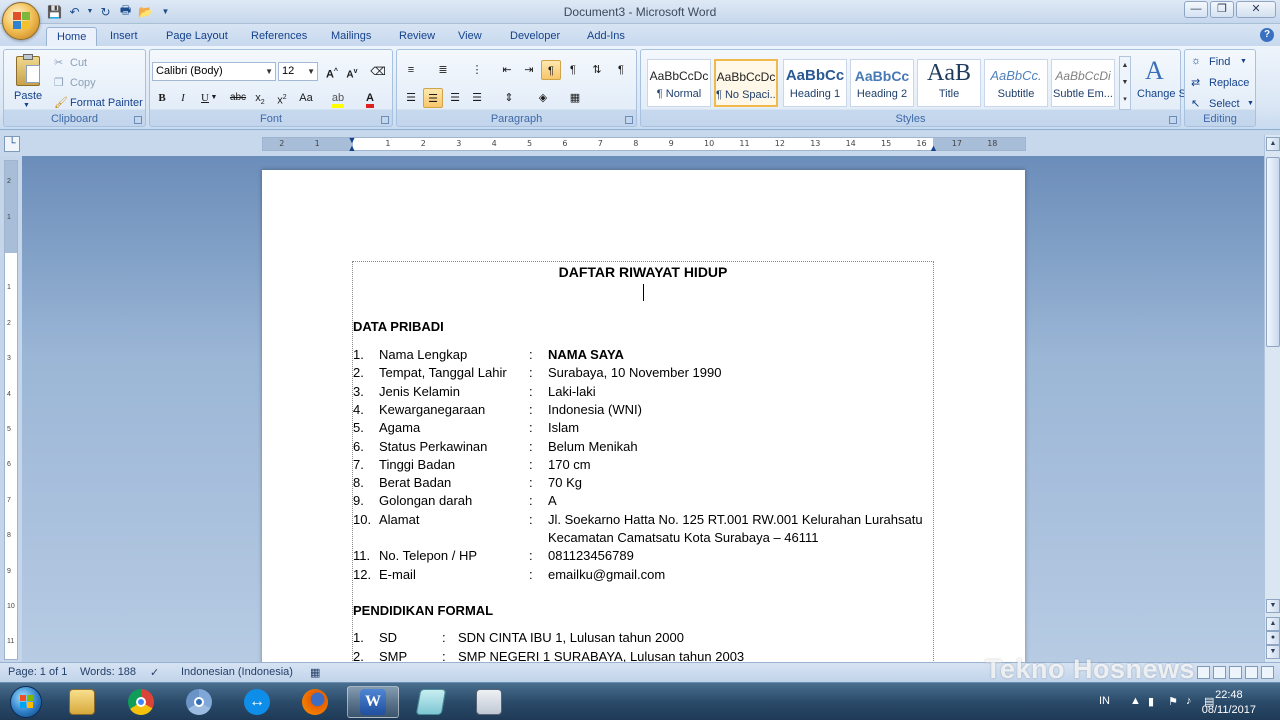  I want to click on volume-icon: ♪, so click(1189, 701).